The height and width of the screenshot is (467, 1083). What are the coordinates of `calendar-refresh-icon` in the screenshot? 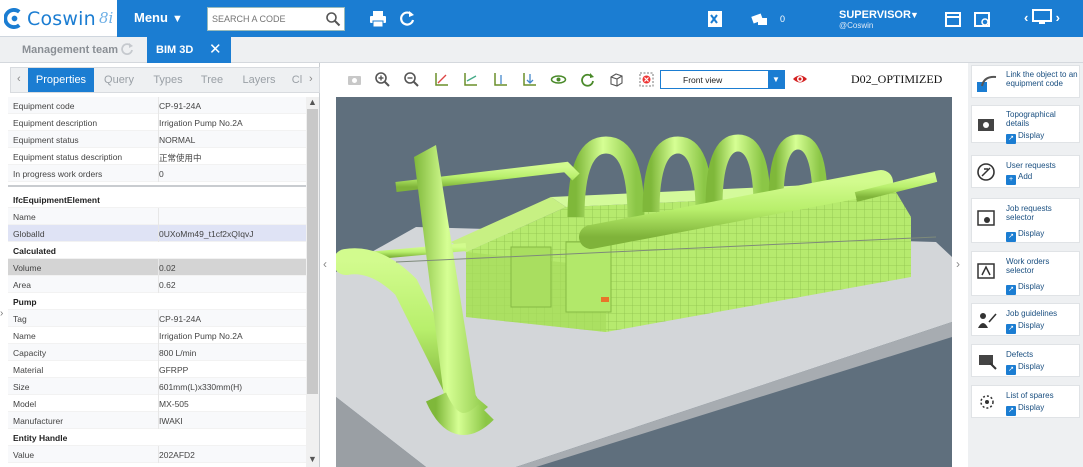 It's located at (982, 19).